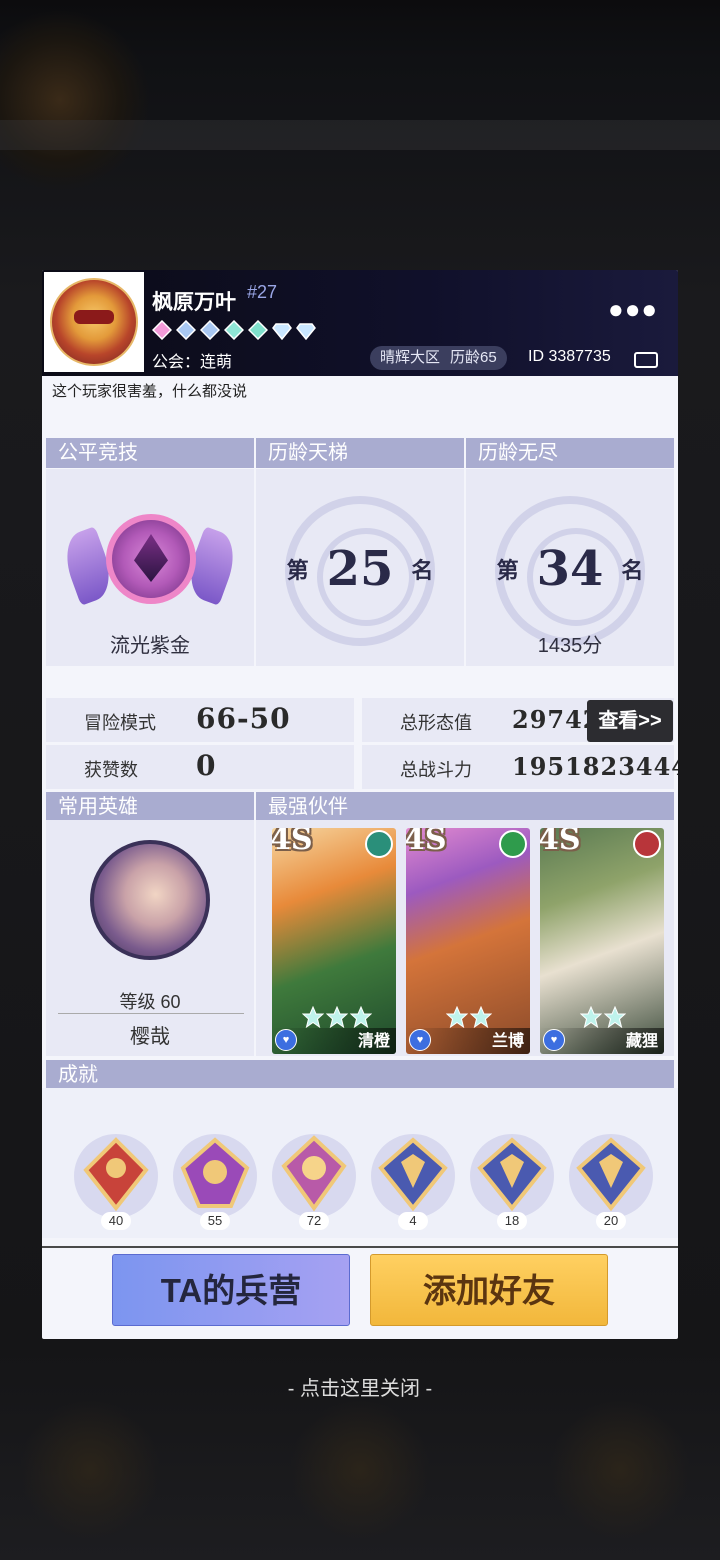 This screenshot has height=1560, width=720. What do you see at coordinates (150, 391) in the screenshot?
I see `player-motto: 这个玩家很害羞，什么都没说` at bounding box center [150, 391].